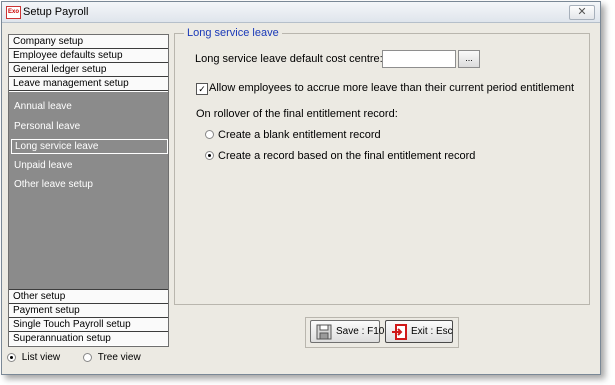 This screenshot has height=385, width=615. Describe the element at coordinates (88, 185) in the screenshot. I see `nav-subitem-other-leave-setup: Other leave setup` at that location.